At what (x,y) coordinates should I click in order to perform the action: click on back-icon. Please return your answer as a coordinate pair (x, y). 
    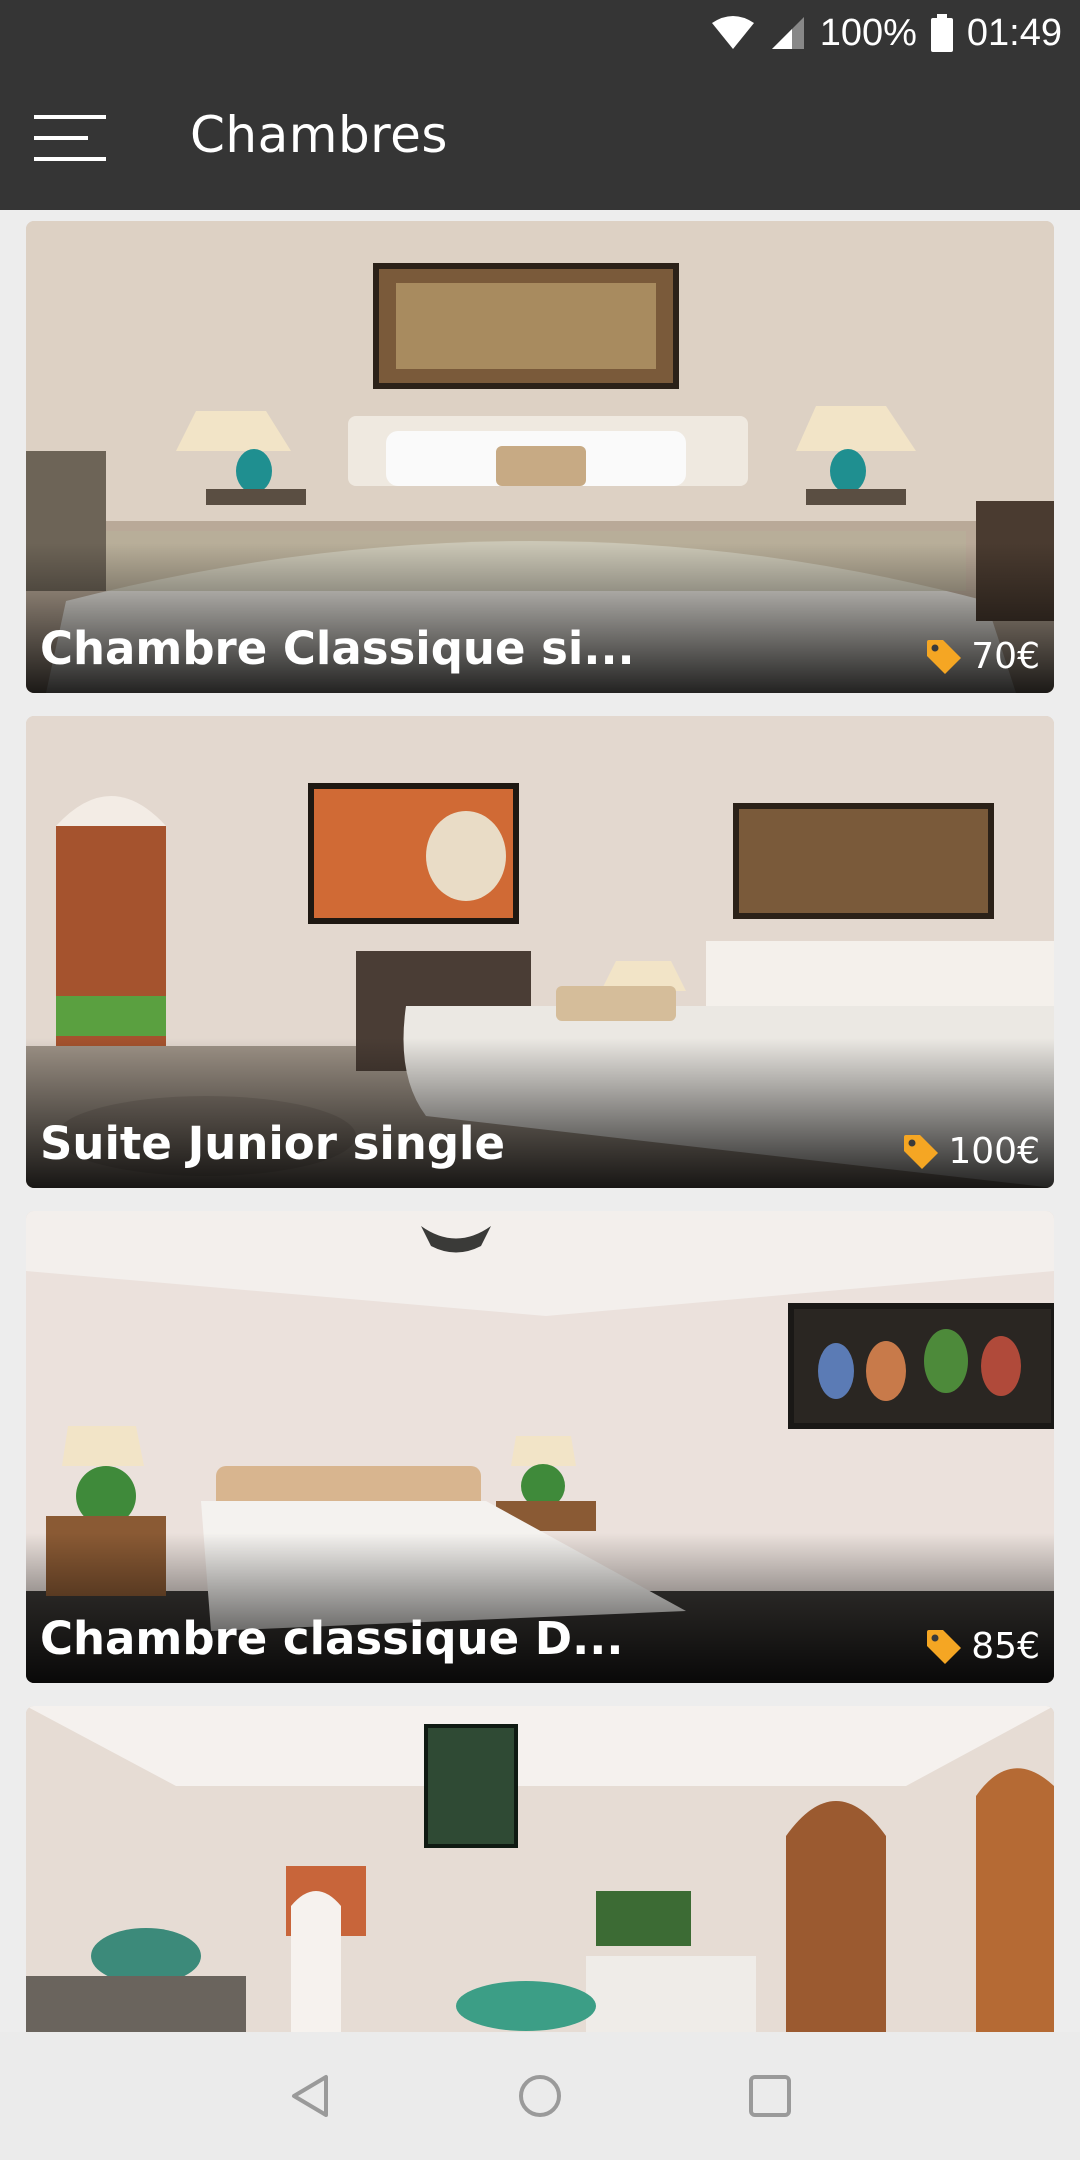
    Looking at the image, I should click on (310, 2096).